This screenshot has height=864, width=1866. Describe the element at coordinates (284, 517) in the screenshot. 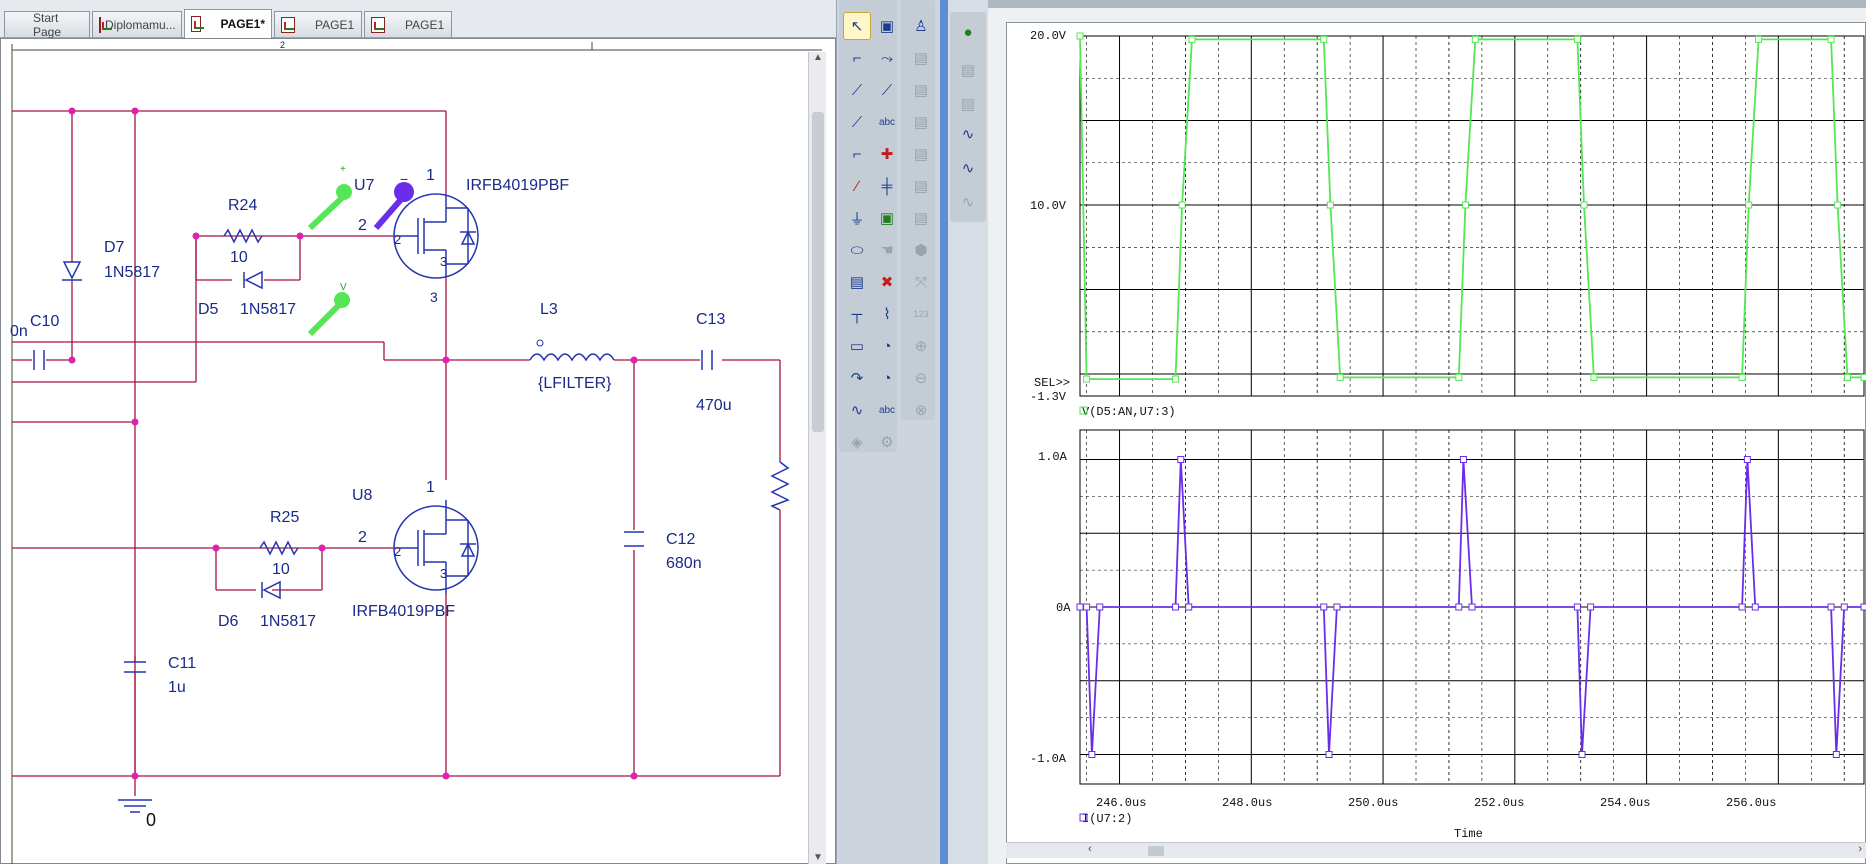

I see `r25-ref: R25` at that location.